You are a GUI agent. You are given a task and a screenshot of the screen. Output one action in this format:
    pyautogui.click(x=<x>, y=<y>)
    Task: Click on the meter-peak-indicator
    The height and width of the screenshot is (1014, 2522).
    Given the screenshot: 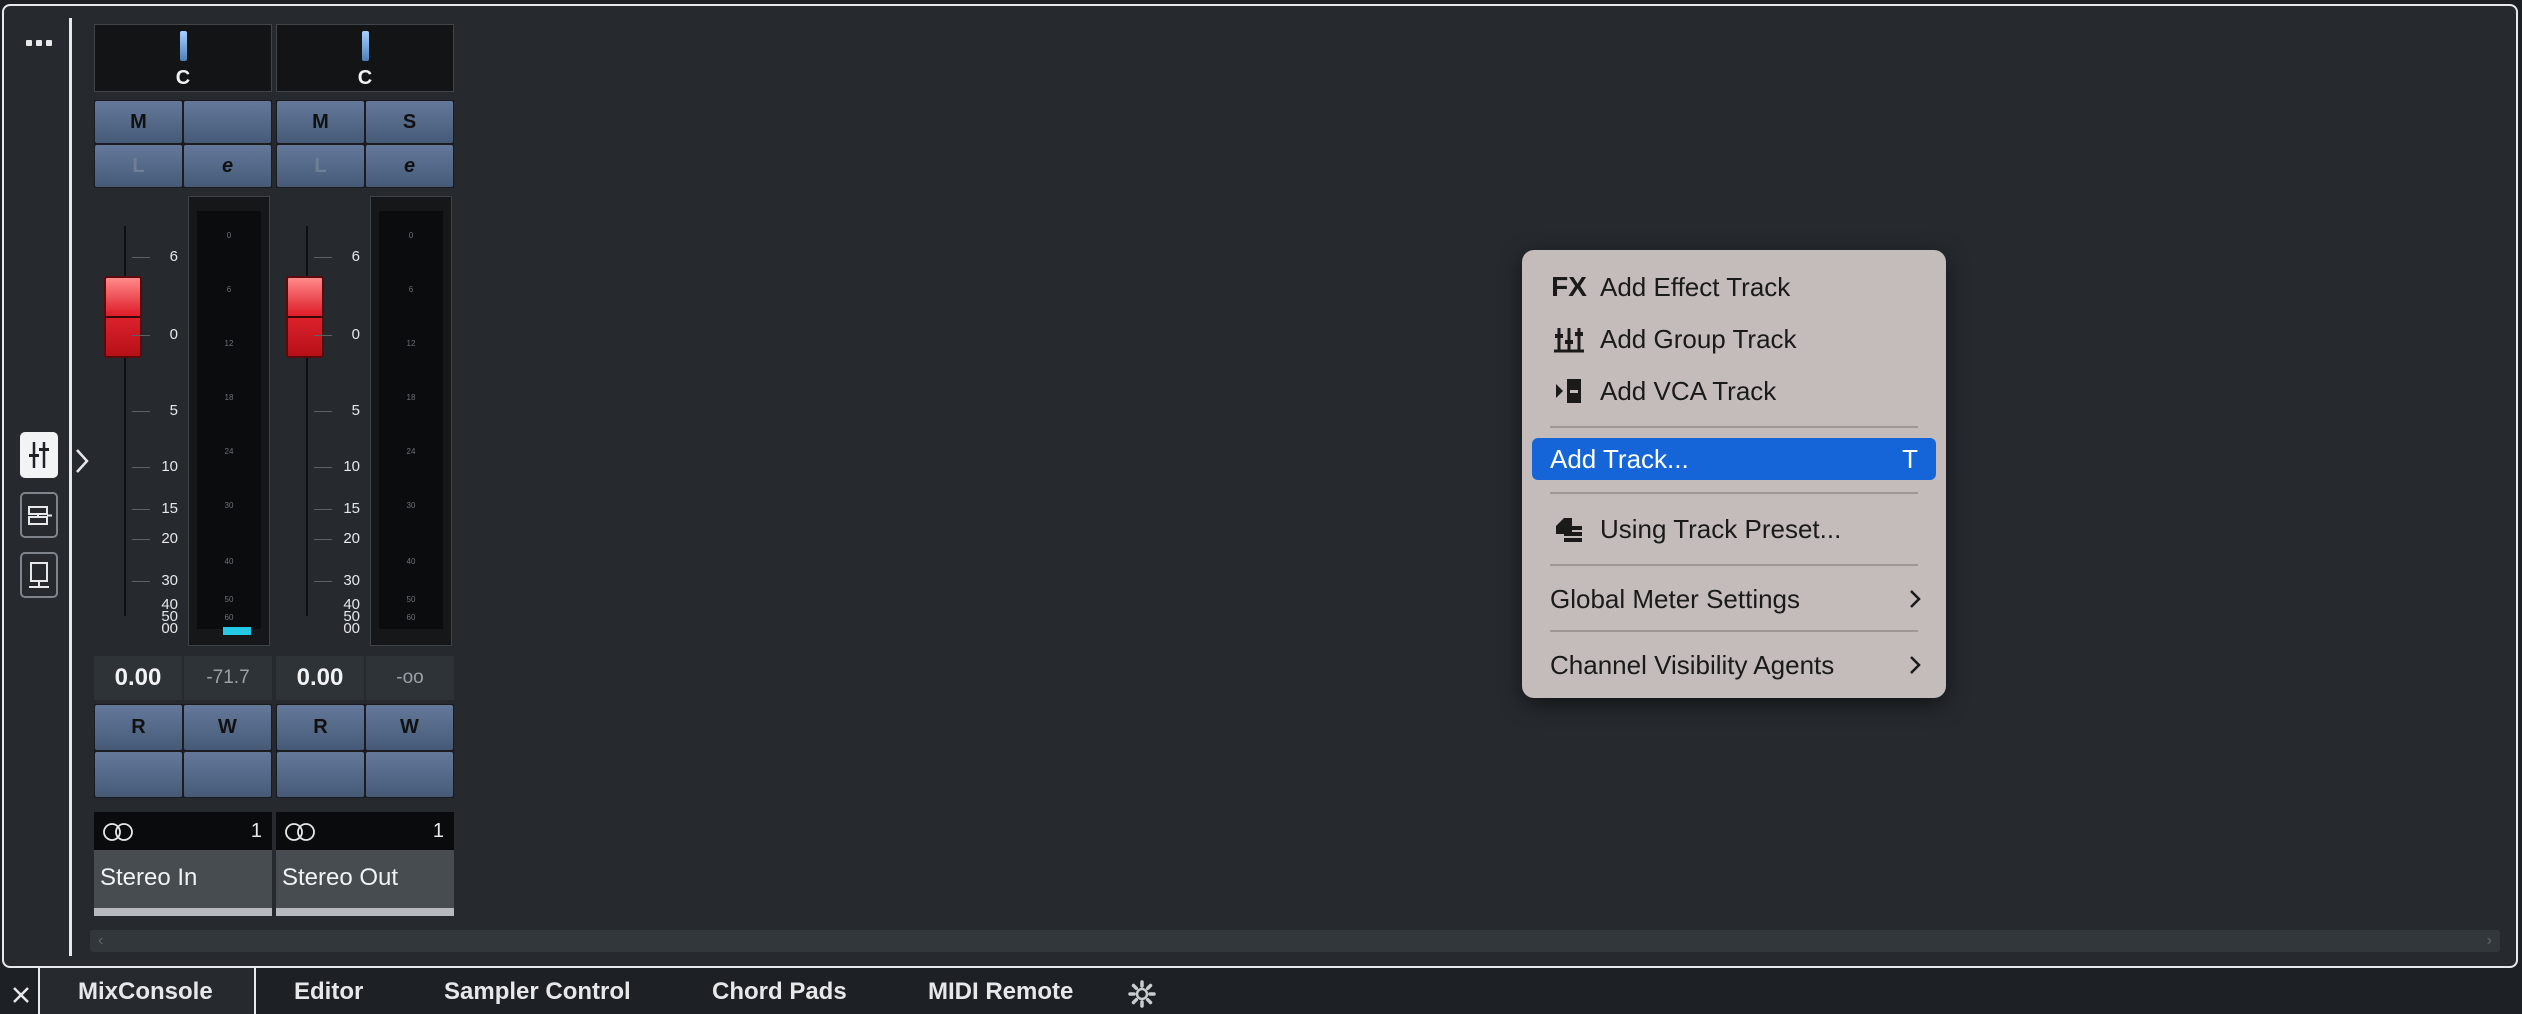 What is the action you would take?
    pyautogui.click(x=237, y=631)
    